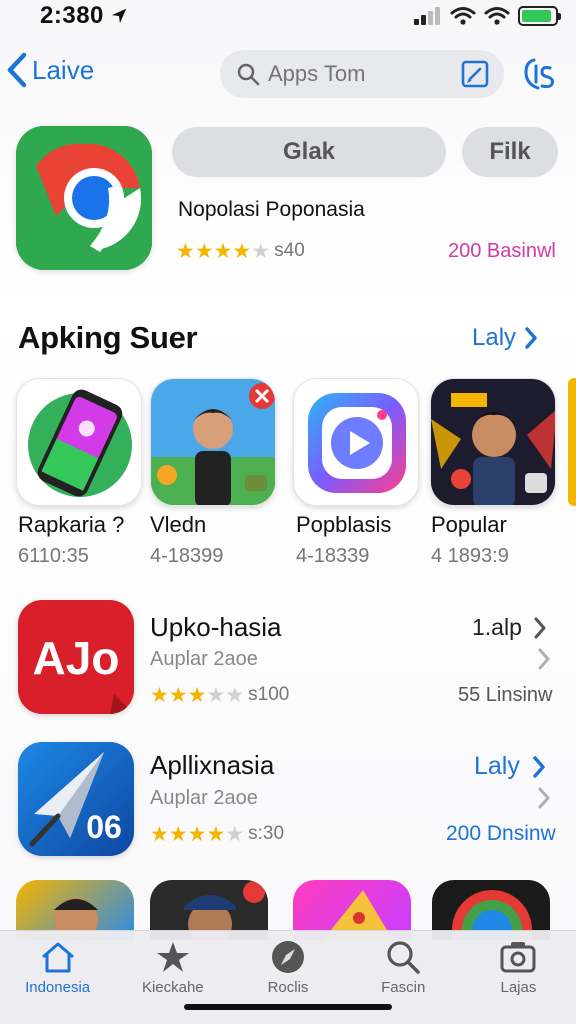 The height and width of the screenshot is (1024, 576). What do you see at coordinates (497, 627) in the screenshot?
I see `list-app-action-label-1: 1.alp` at bounding box center [497, 627].